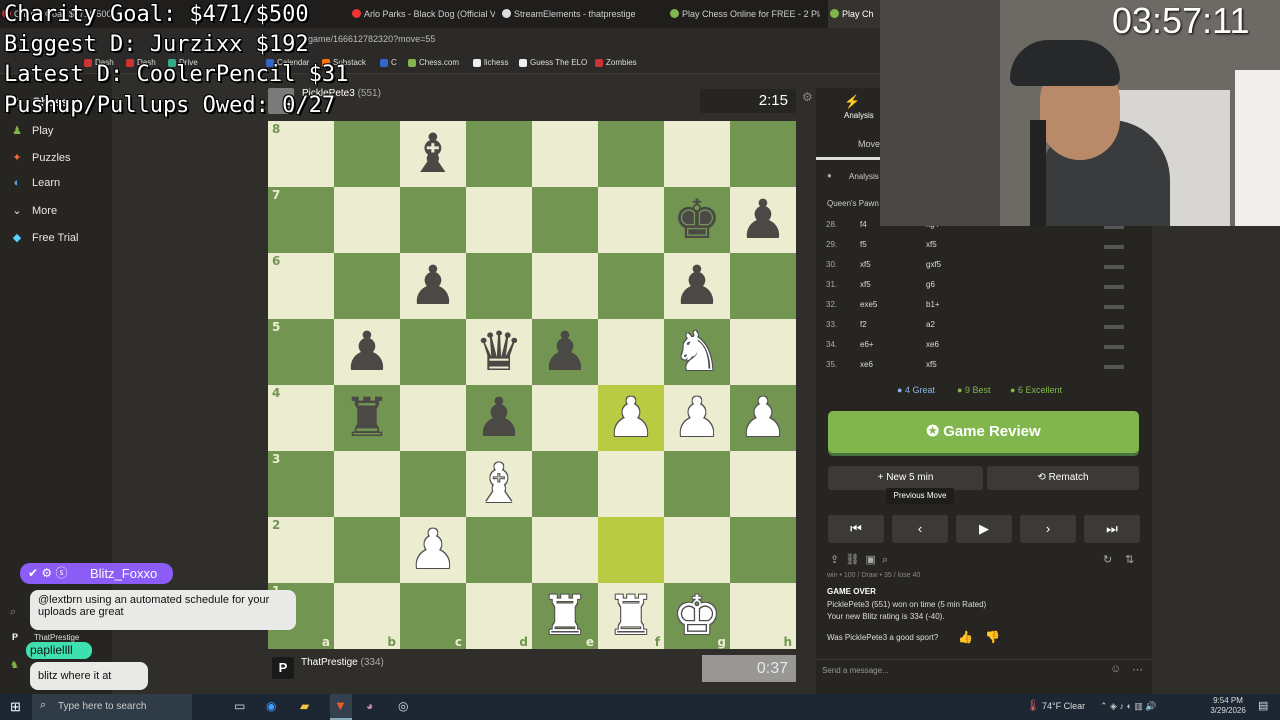 This screenshot has width=1280, height=720. I want to click on square-e6, so click(565, 286).